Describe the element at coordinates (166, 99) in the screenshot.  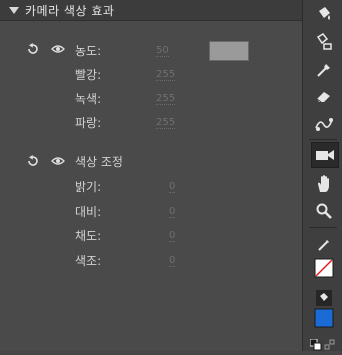
I see `green-value: 255` at that location.